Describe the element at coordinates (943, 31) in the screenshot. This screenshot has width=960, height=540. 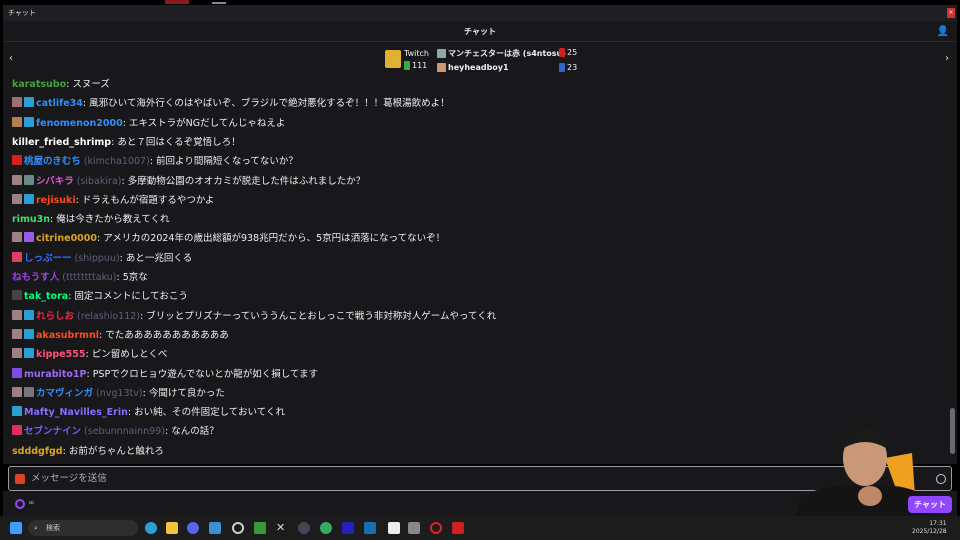
I see `users-icon: 👤` at that location.